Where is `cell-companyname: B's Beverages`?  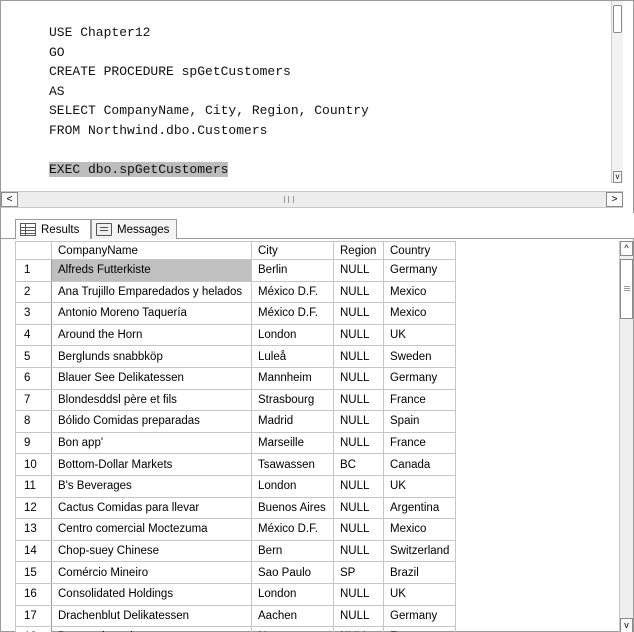
cell-companyname: B's Beverages is located at coordinates (151, 486).